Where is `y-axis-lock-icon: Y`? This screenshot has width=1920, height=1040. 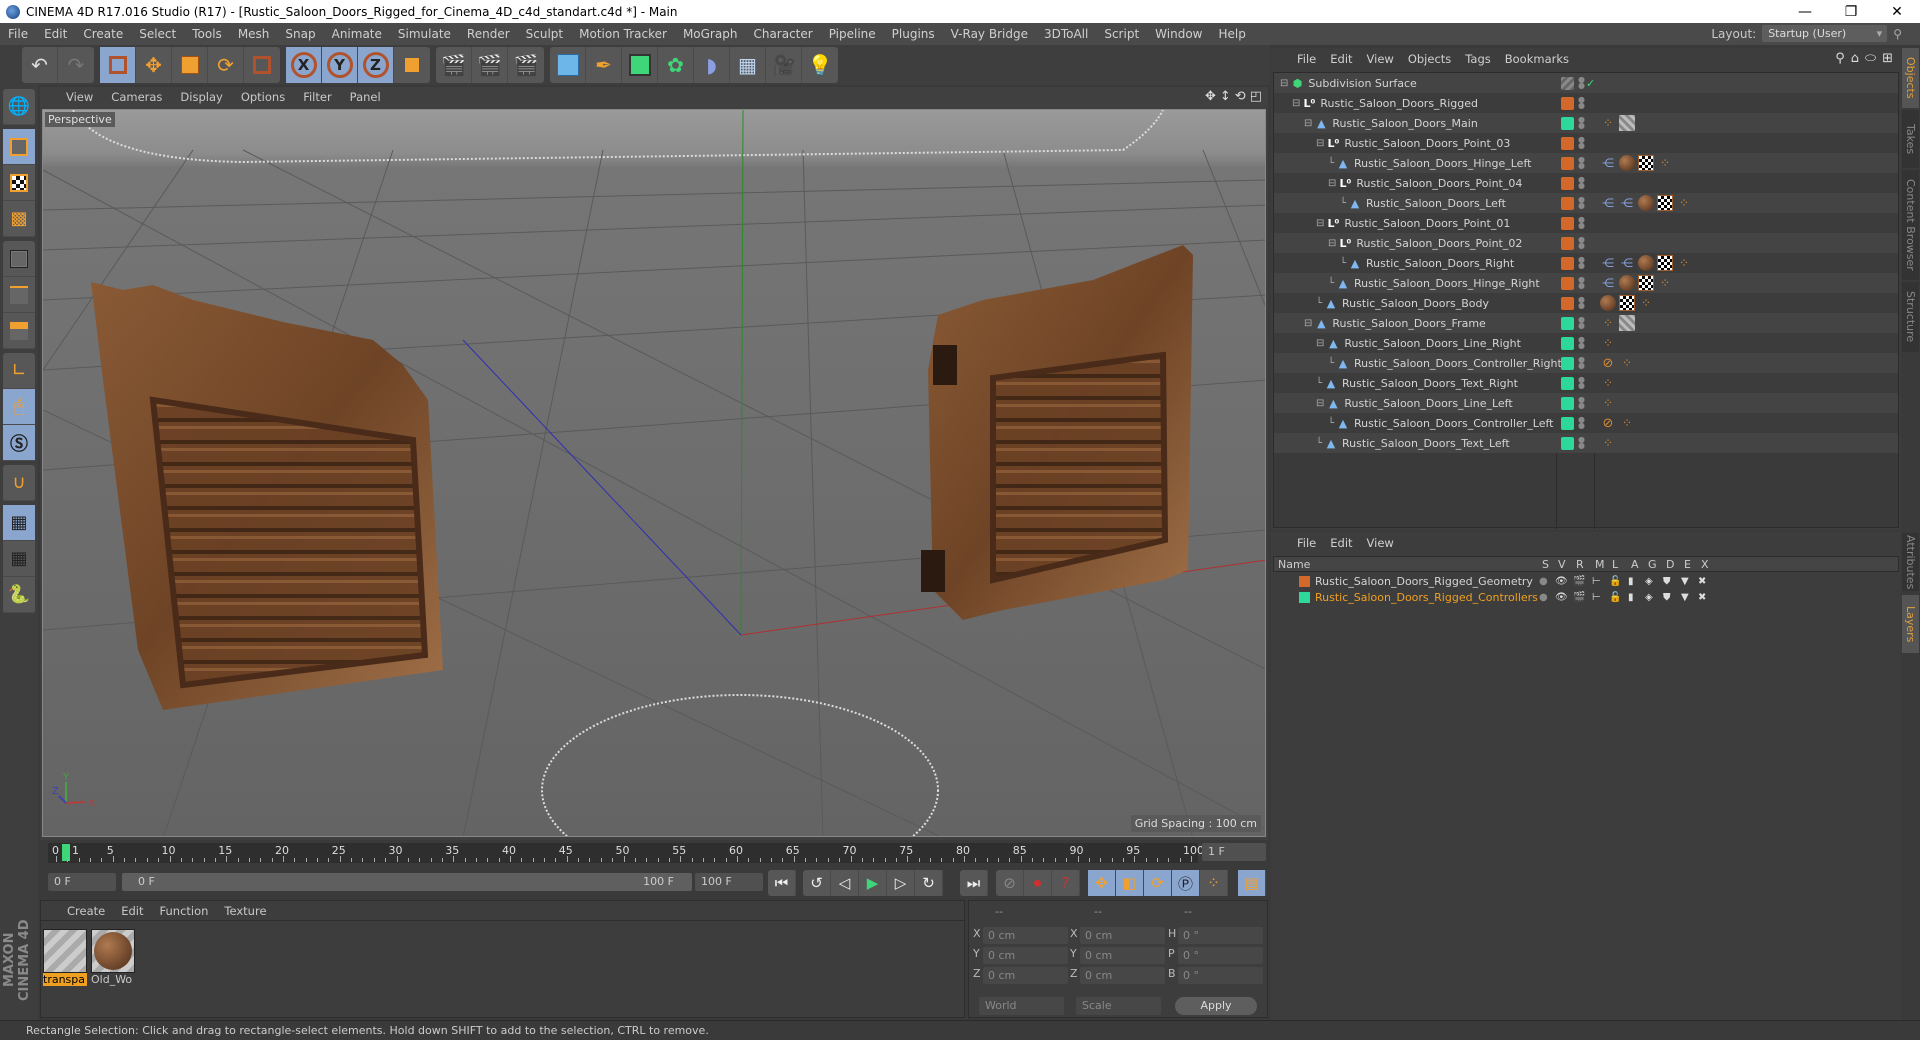
y-axis-lock-icon: Y is located at coordinates (340, 65).